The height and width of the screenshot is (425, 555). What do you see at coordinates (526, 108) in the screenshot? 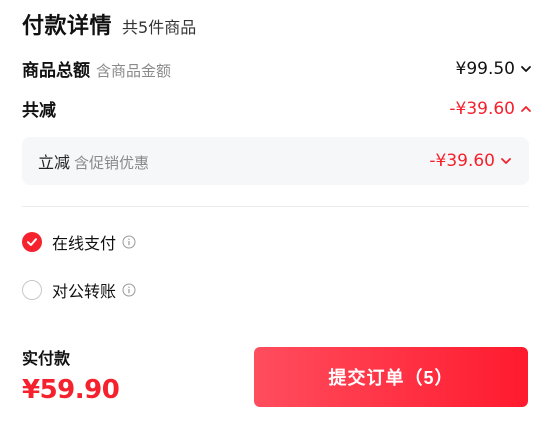
I see `chevron-up-icon` at bounding box center [526, 108].